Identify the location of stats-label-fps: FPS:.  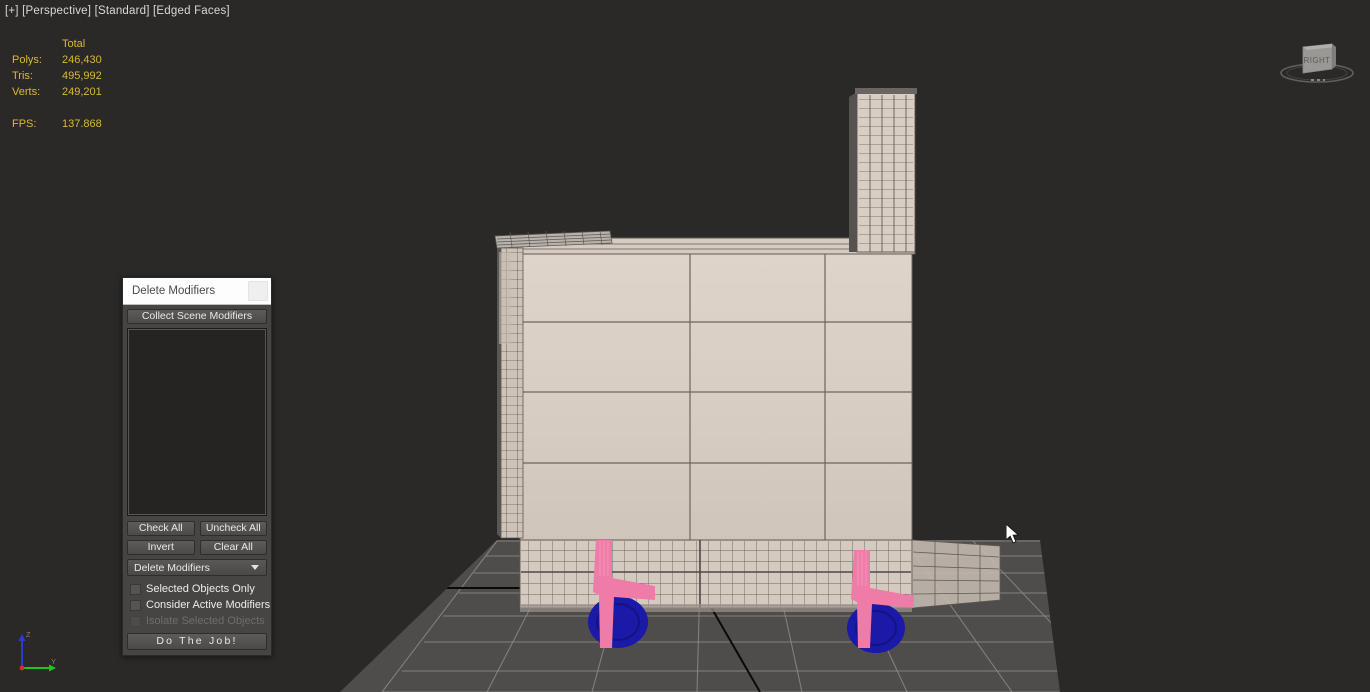
(24, 124).